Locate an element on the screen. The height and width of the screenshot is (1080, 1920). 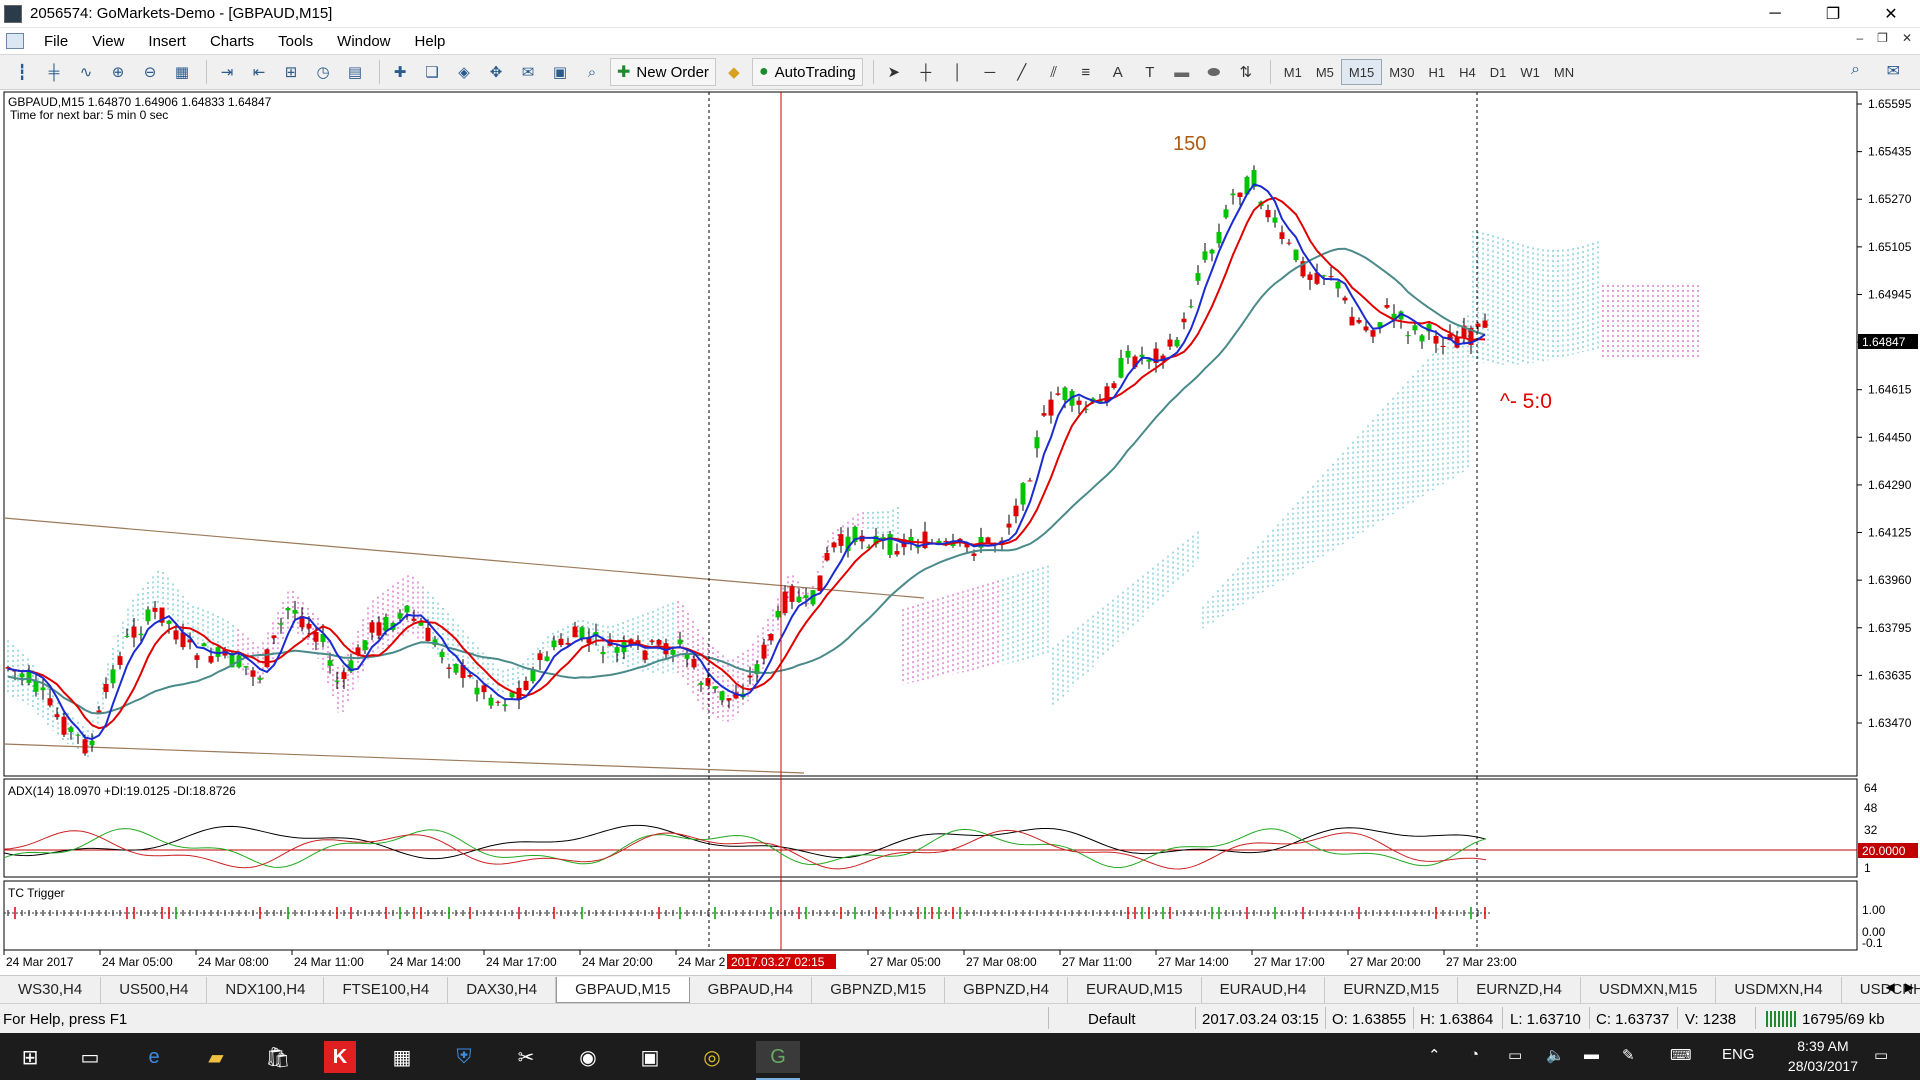
terminal-icon: ▣ is located at coordinates (560, 72).